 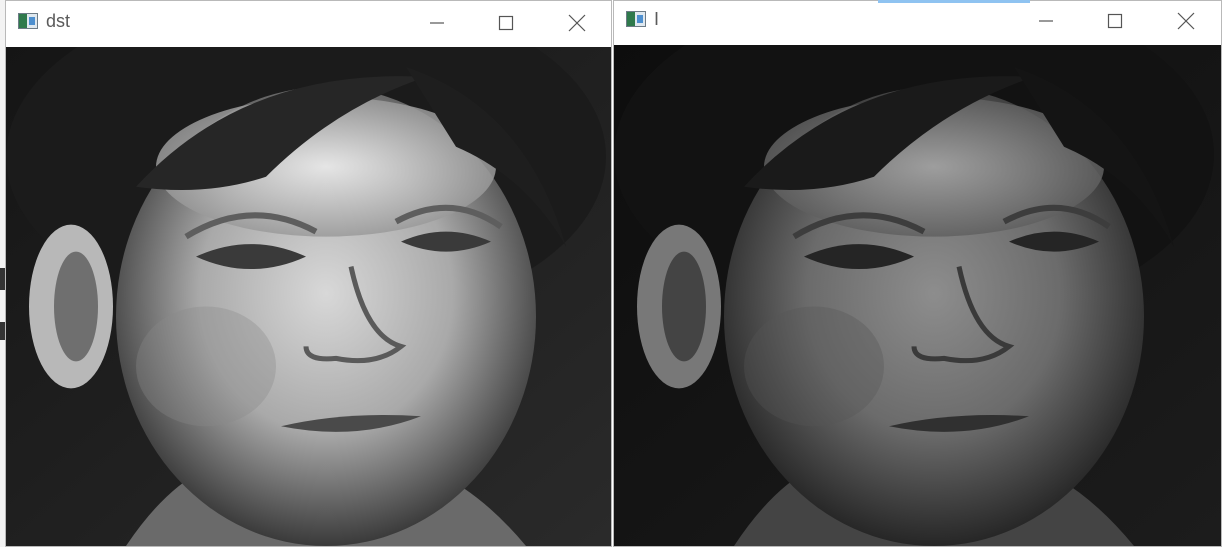 What do you see at coordinates (58, 21) in the screenshot?
I see `window-title: dst` at bounding box center [58, 21].